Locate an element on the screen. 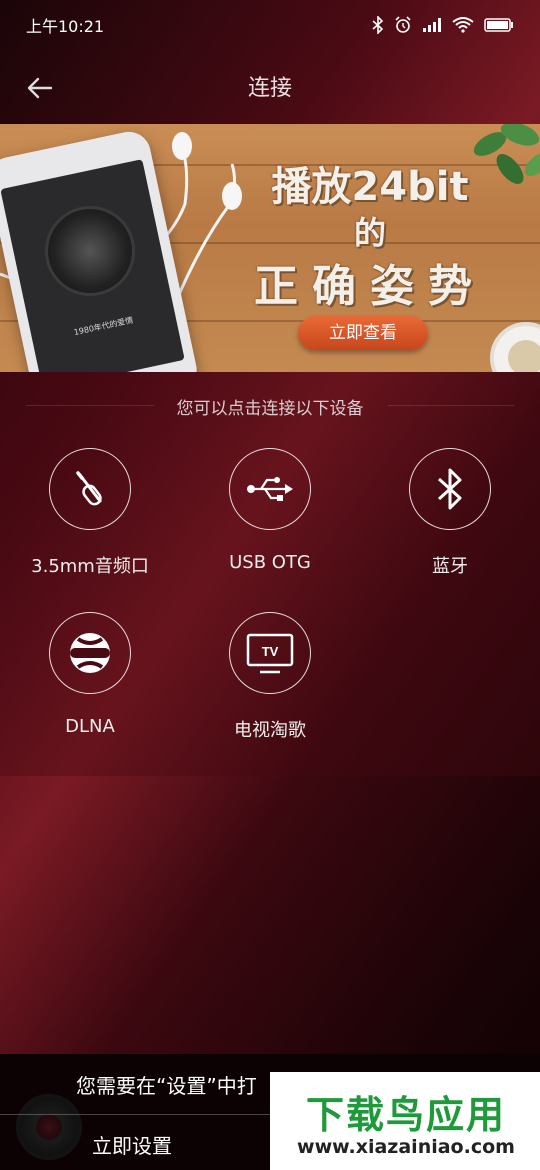 The image size is (540, 1170). tv-icon: TV is located at coordinates (270, 653).